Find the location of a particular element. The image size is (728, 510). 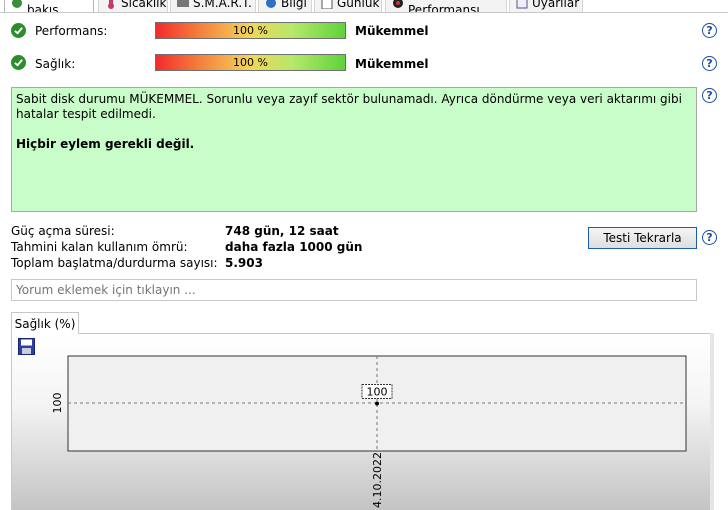

tab-info-label: Bilgi is located at coordinates (294, 5).